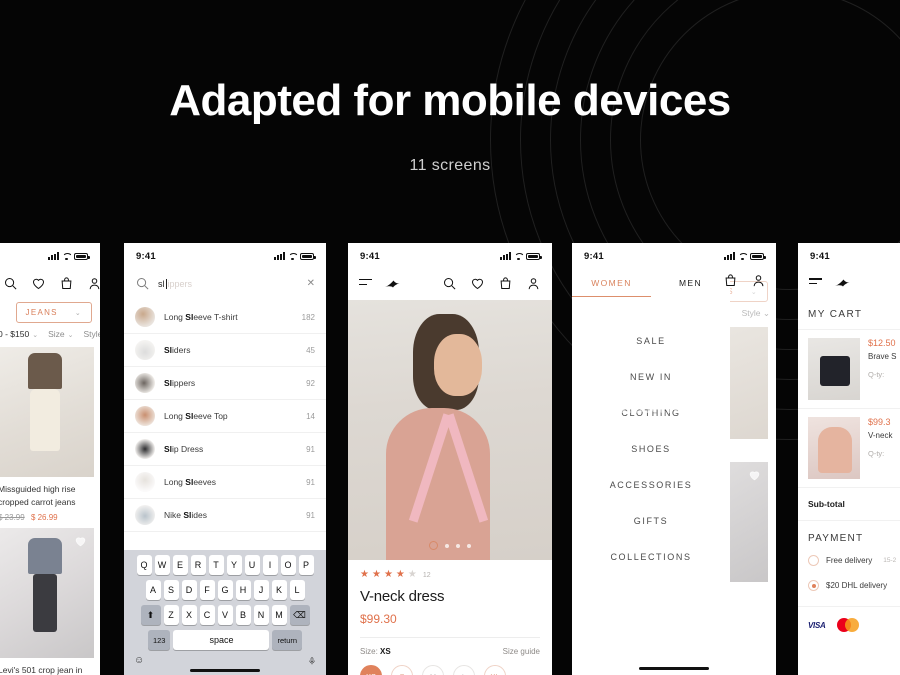 The width and height of the screenshot is (900, 675). Describe the element at coordinates (53, 312) in the screenshot. I see `category-chip-jeans: JEANS ⌄` at that location.